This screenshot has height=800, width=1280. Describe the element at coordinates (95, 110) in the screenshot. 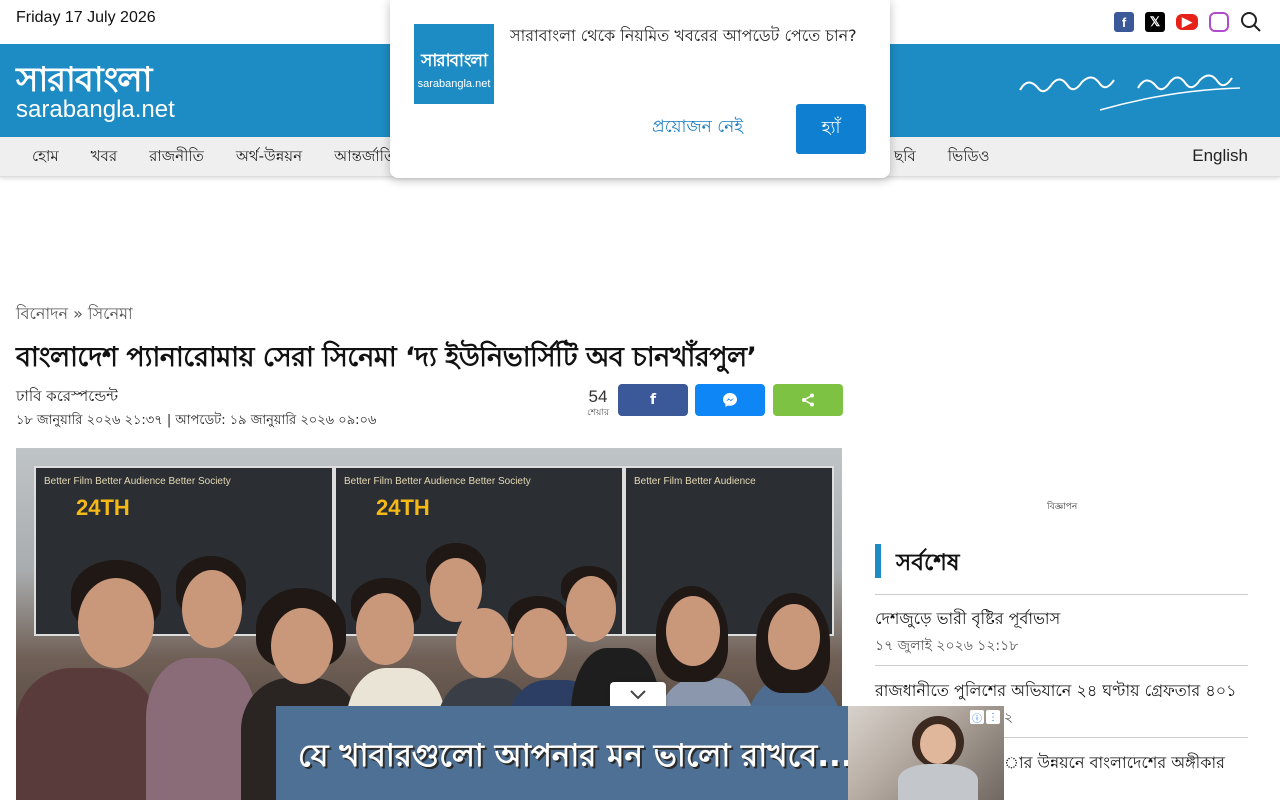

I see `site-logo-domain: sarabangla.net` at that location.